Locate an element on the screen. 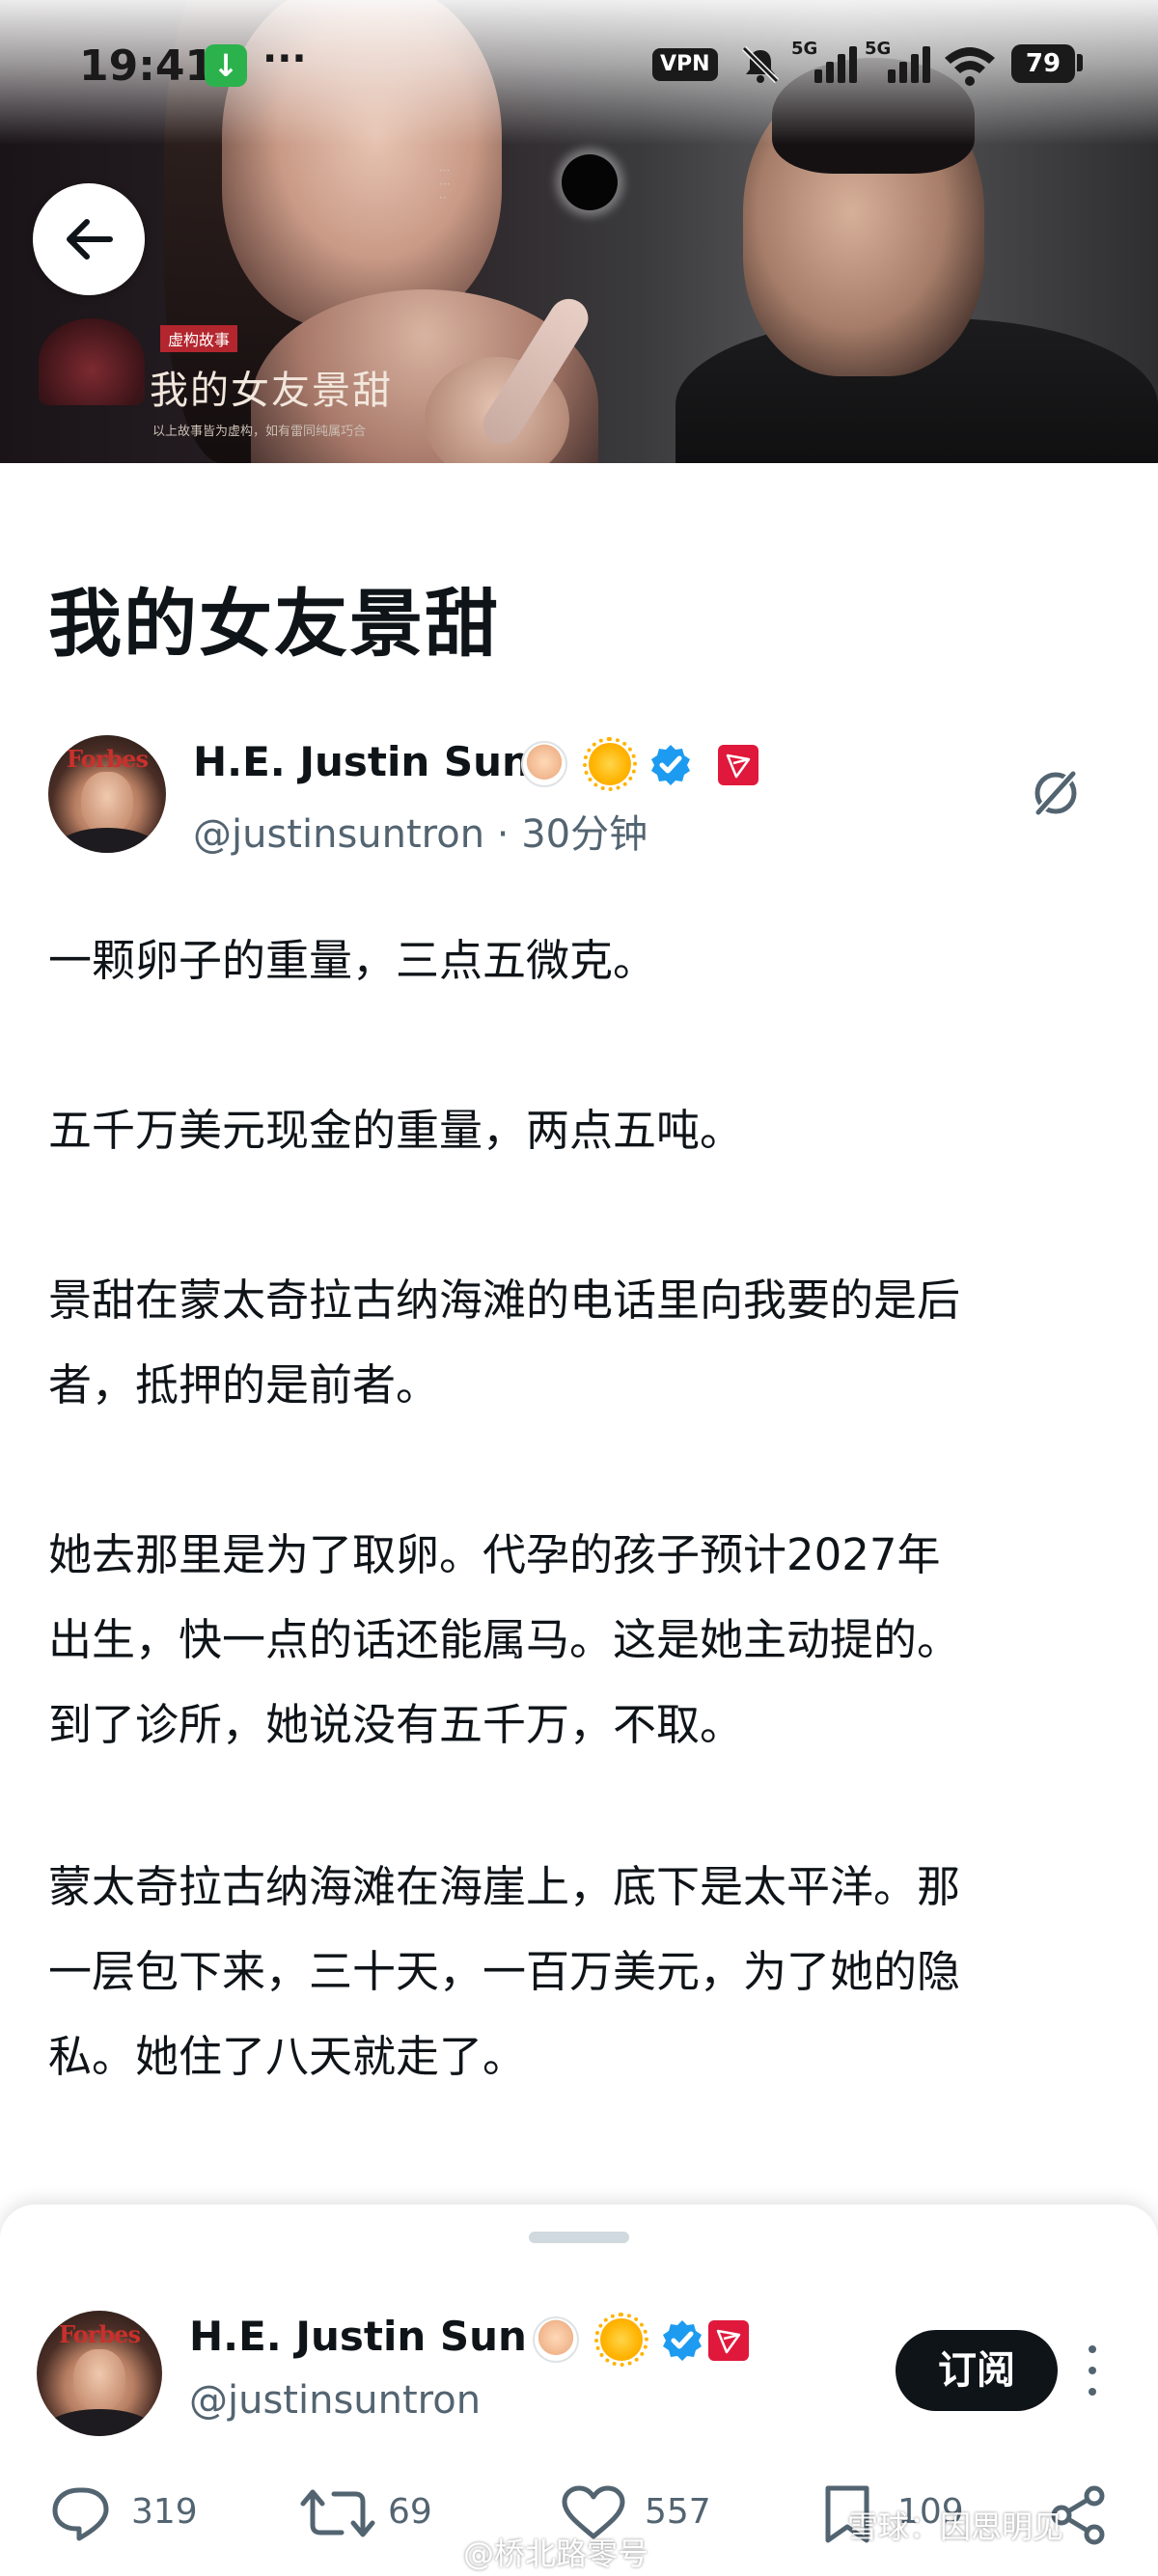  mute-bell-icon is located at coordinates (760, 64).